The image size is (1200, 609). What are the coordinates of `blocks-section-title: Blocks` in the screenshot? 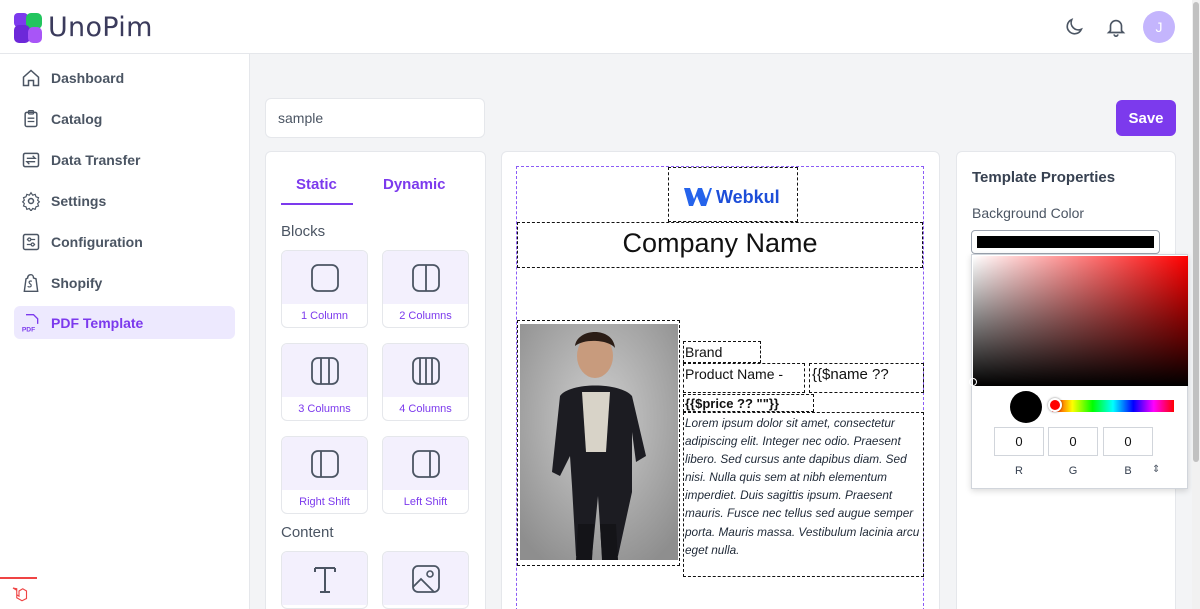 It's located at (303, 231).